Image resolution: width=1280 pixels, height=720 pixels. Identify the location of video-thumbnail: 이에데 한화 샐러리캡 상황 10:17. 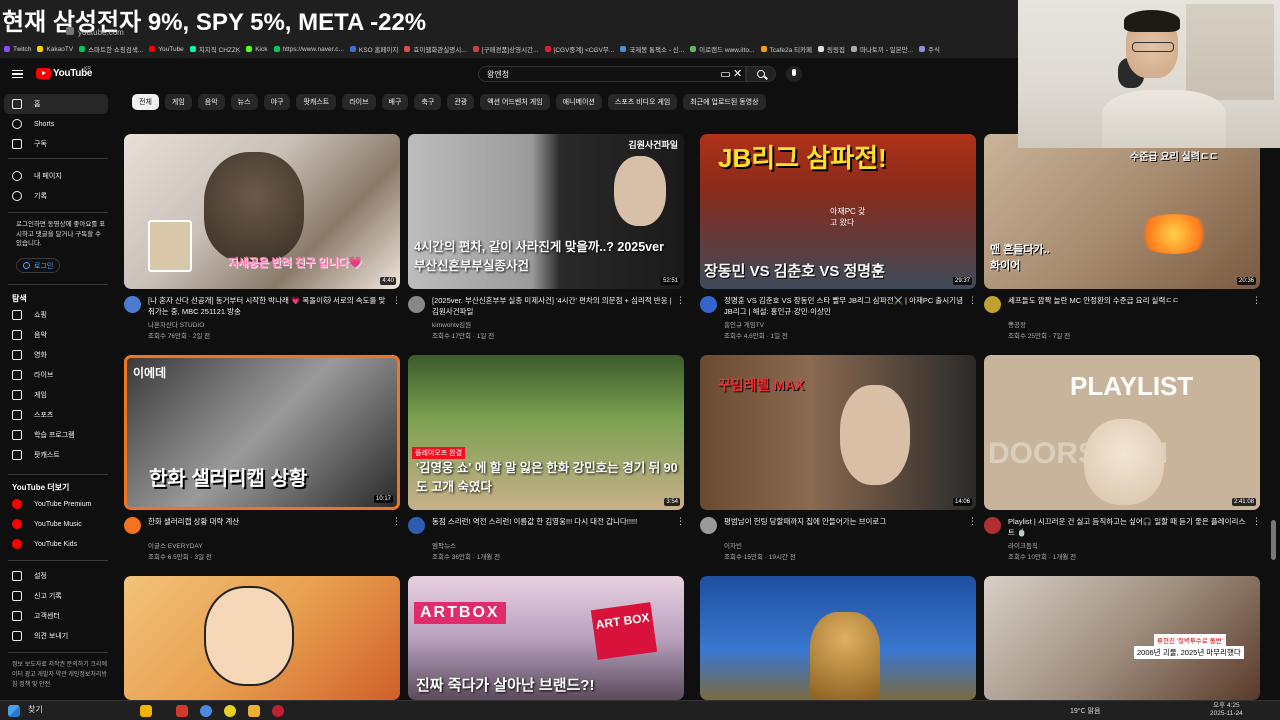
(262, 432).